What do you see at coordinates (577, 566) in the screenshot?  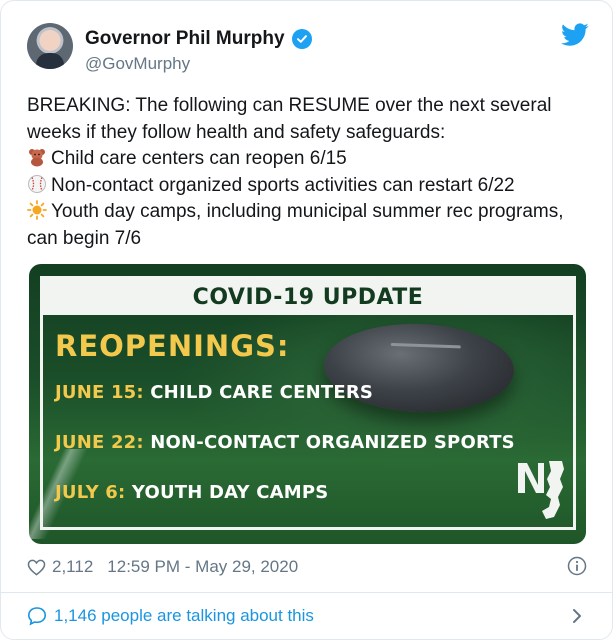 I see `info-icon` at bounding box center [577, 566].